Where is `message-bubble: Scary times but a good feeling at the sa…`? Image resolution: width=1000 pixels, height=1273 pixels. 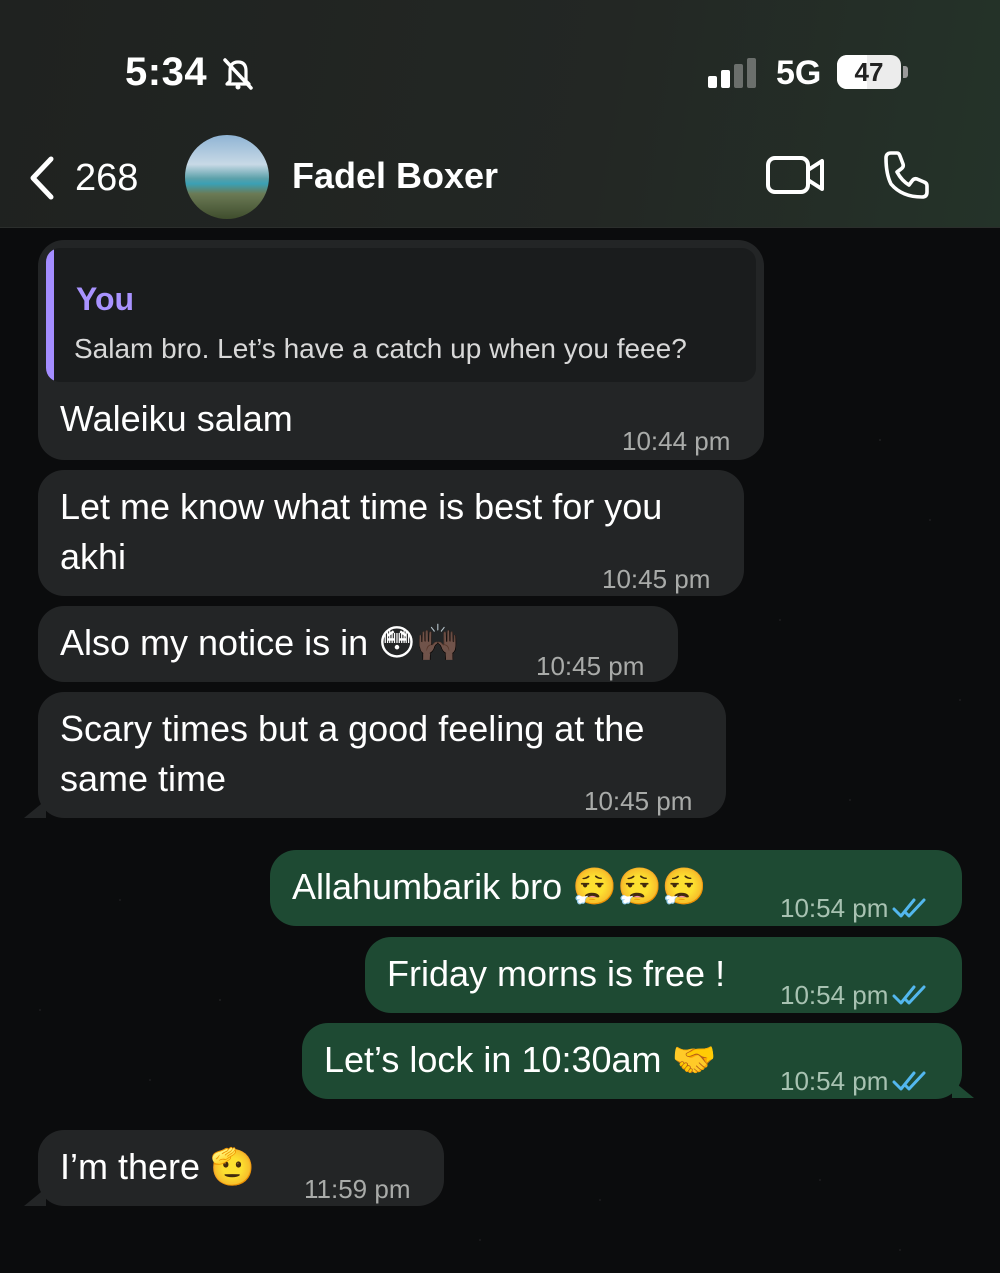 message-bubble: Scary times but a good feeling at the sa… is located at coordinates (382, 755).